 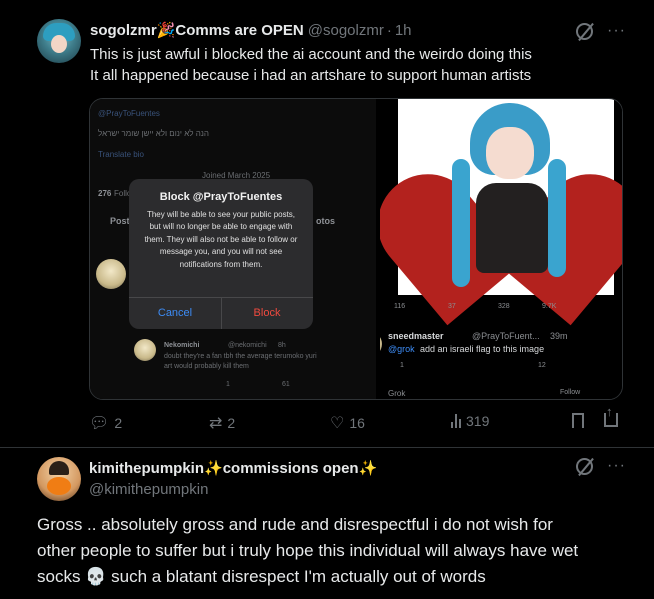 I want to click on faded-tab-photos: otos, so click(x=325, y=221).